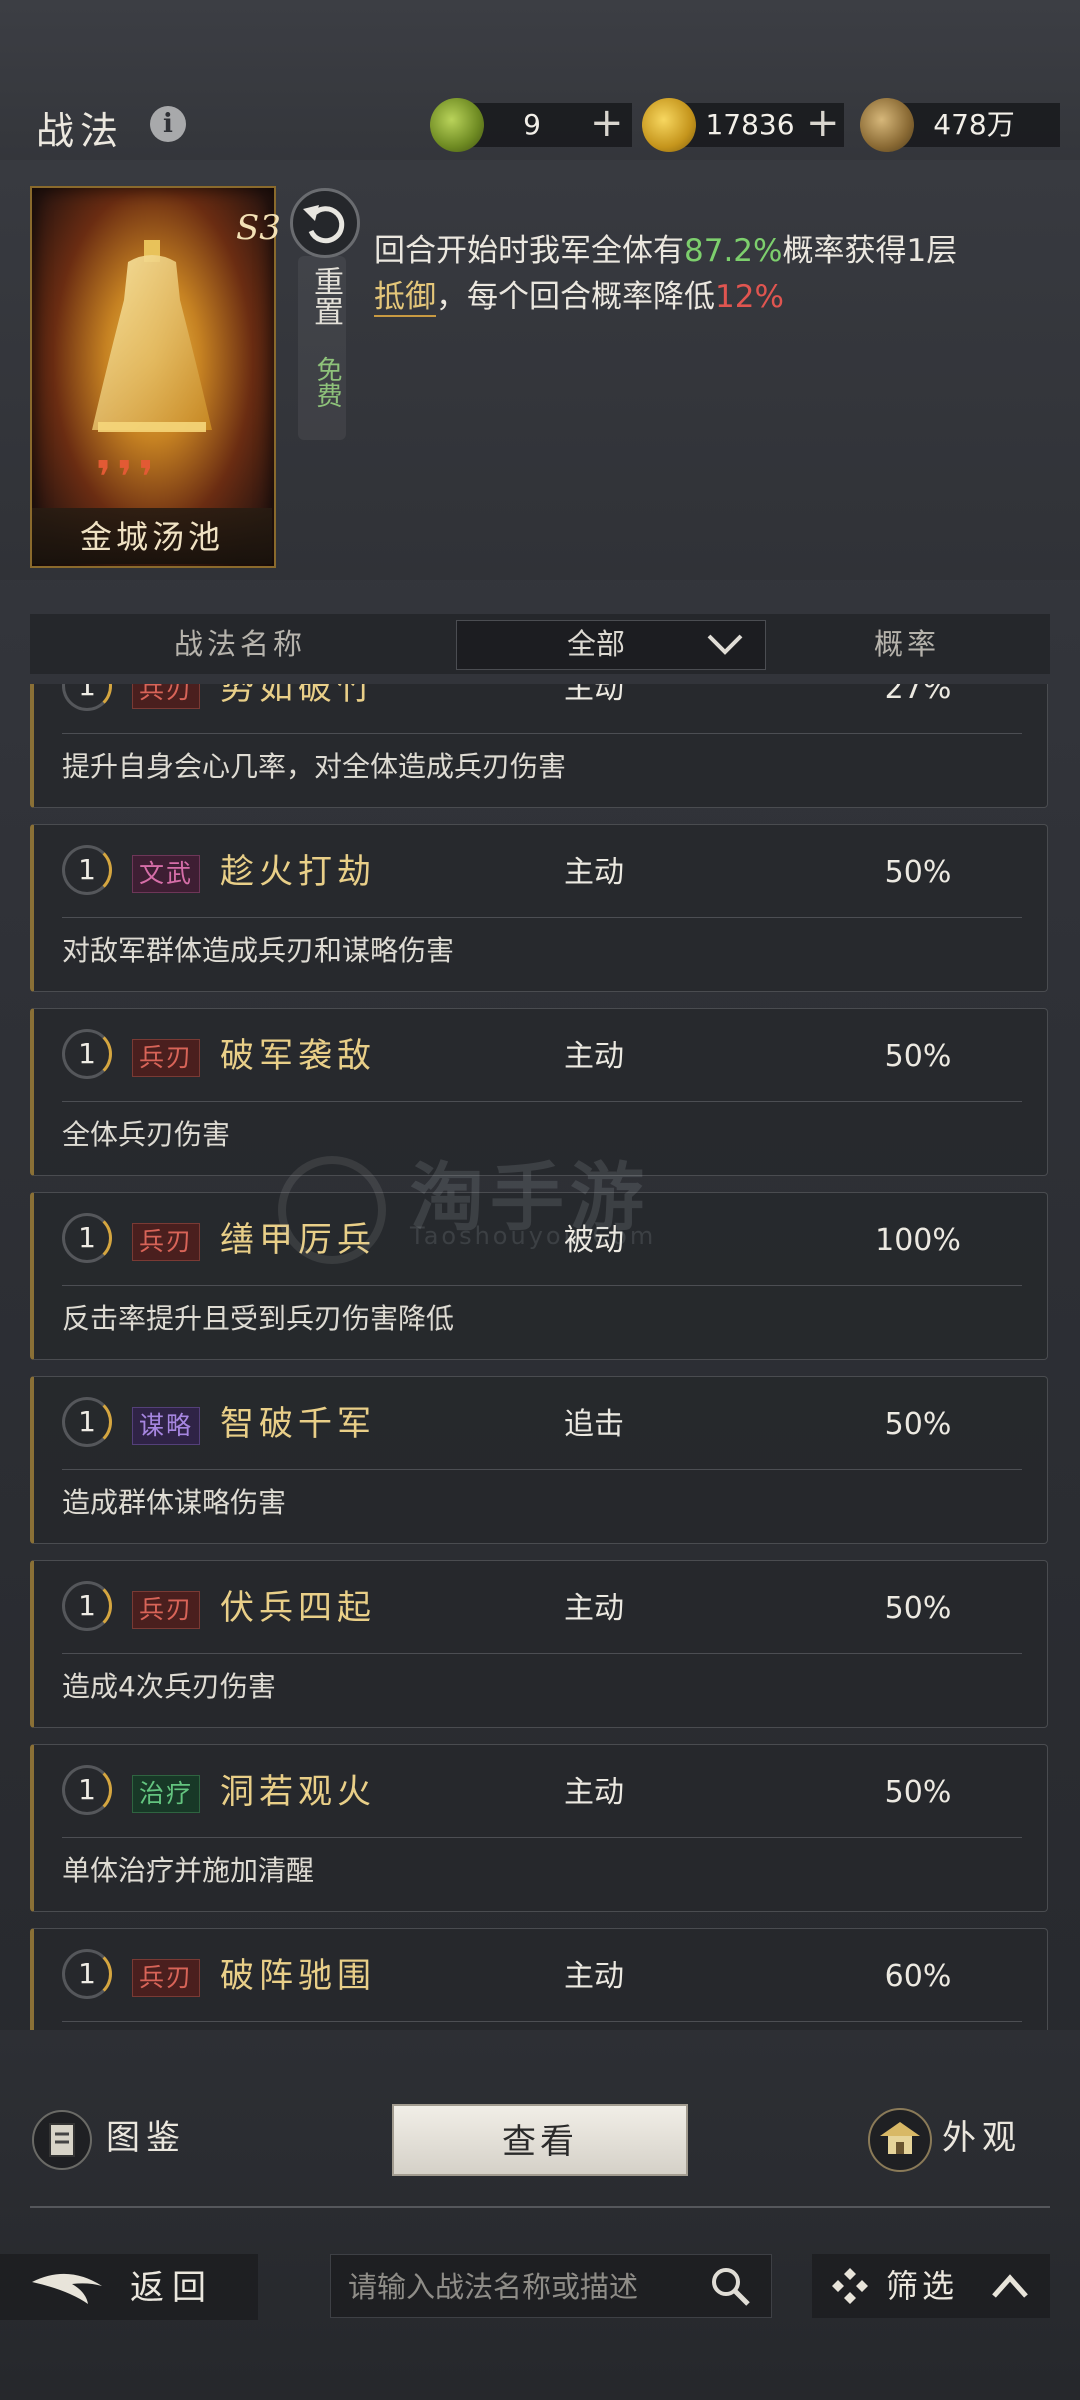 This screenshot has height=2400, width=1080. Describe the element at coordinates (151, 537) in the screenshot. I see `card-name: 金城汤池` at that location.